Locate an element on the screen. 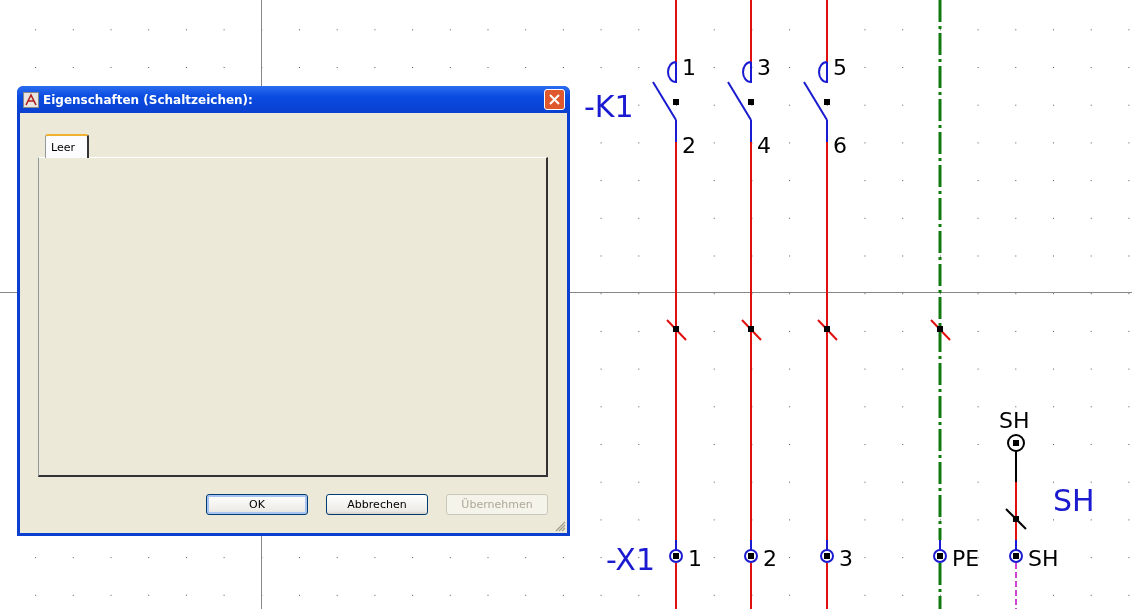 The width and height of the screenshot is (1132, 609). ok-button: OK is located at coordinates (257, 504).